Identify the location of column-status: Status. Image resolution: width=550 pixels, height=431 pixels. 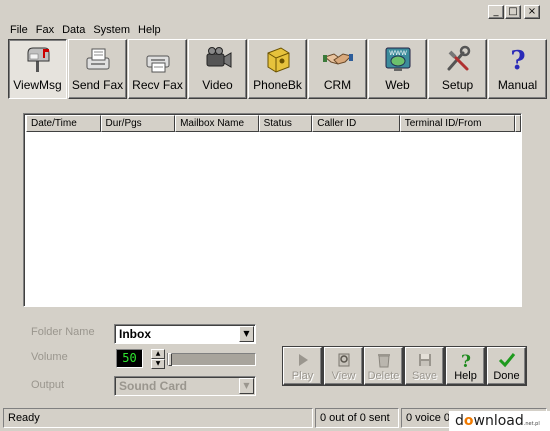
(285, 123).